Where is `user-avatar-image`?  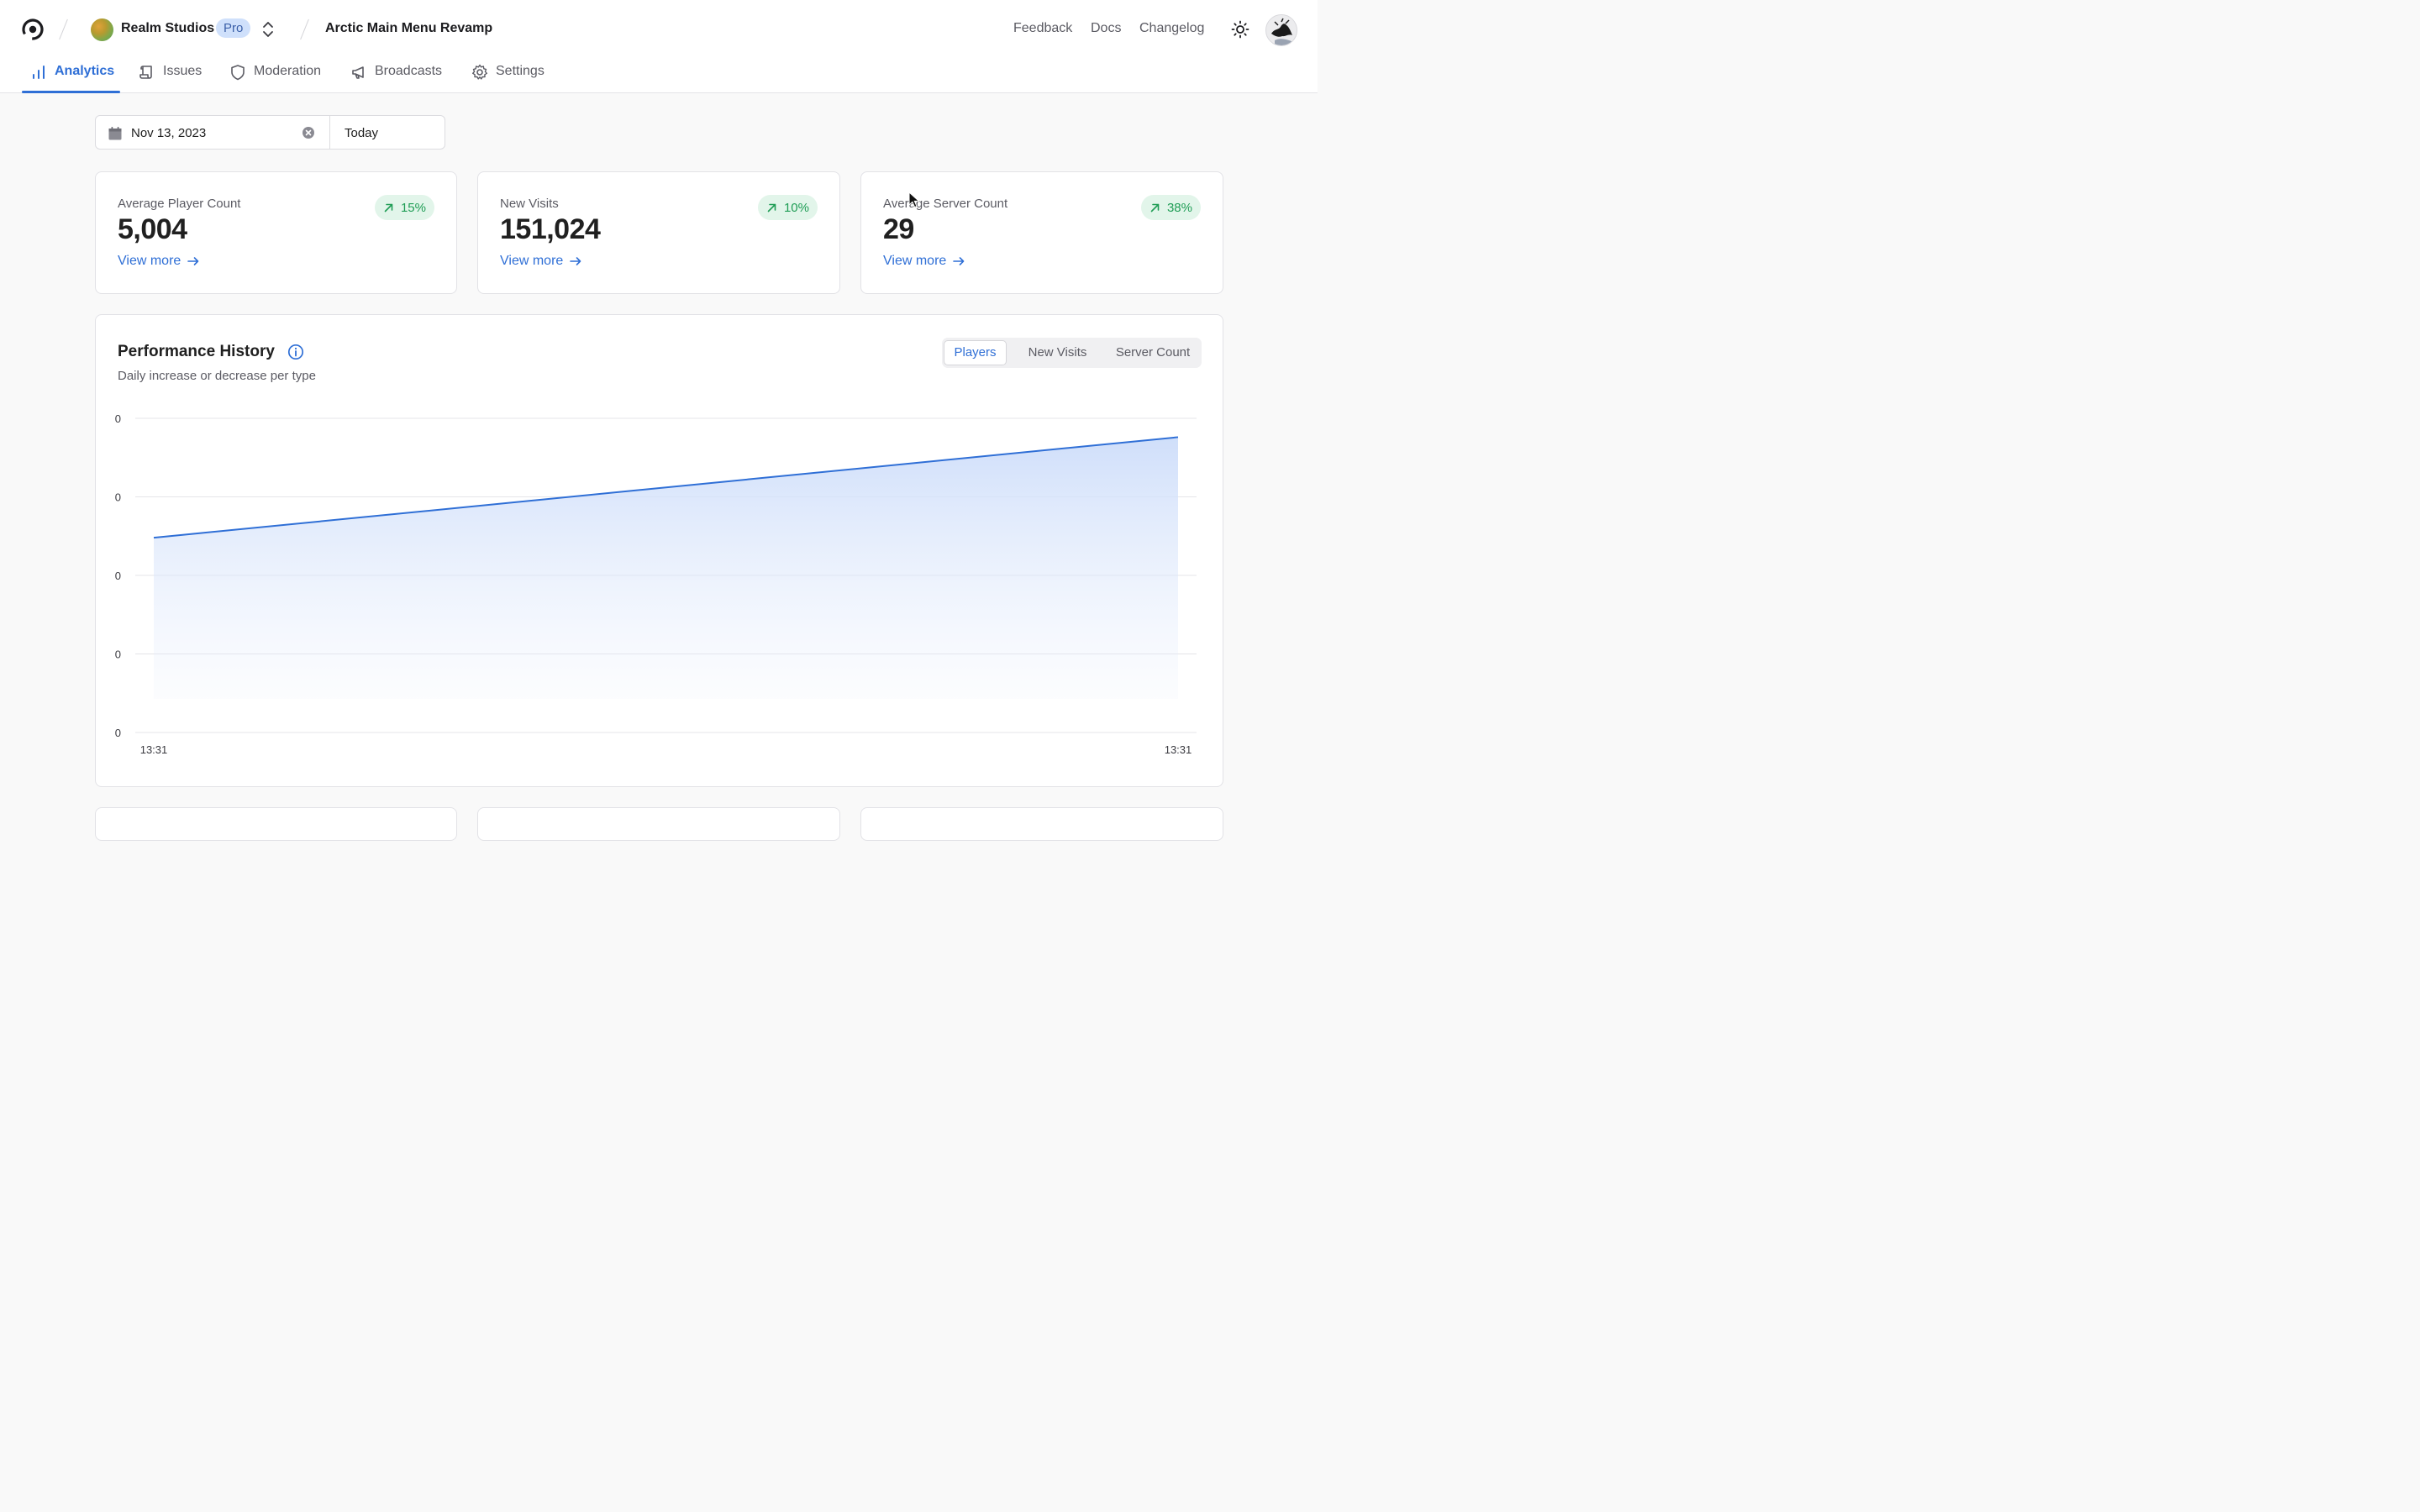 user-avatar-image is located at coordinates (1282, 30).